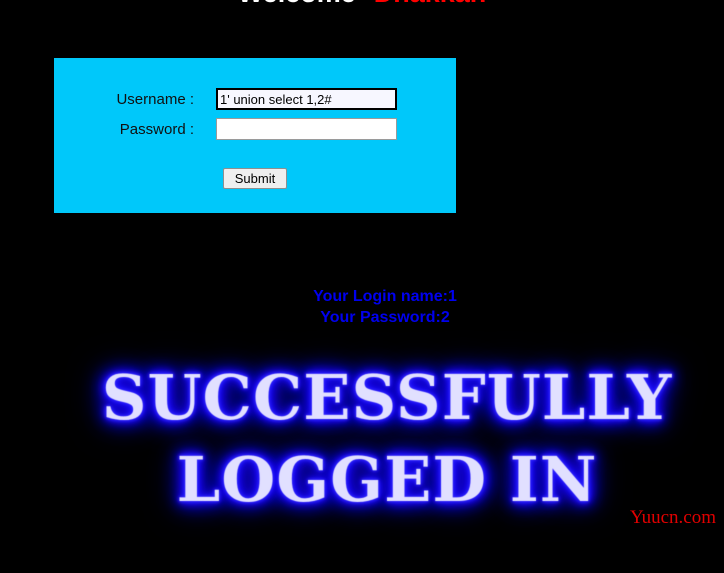 This screenshot has height=573, width=724. What do you see at coordinates (156, 129) in the screenshot?
I see `password-label: Password :` at bounding box center [156, 129].